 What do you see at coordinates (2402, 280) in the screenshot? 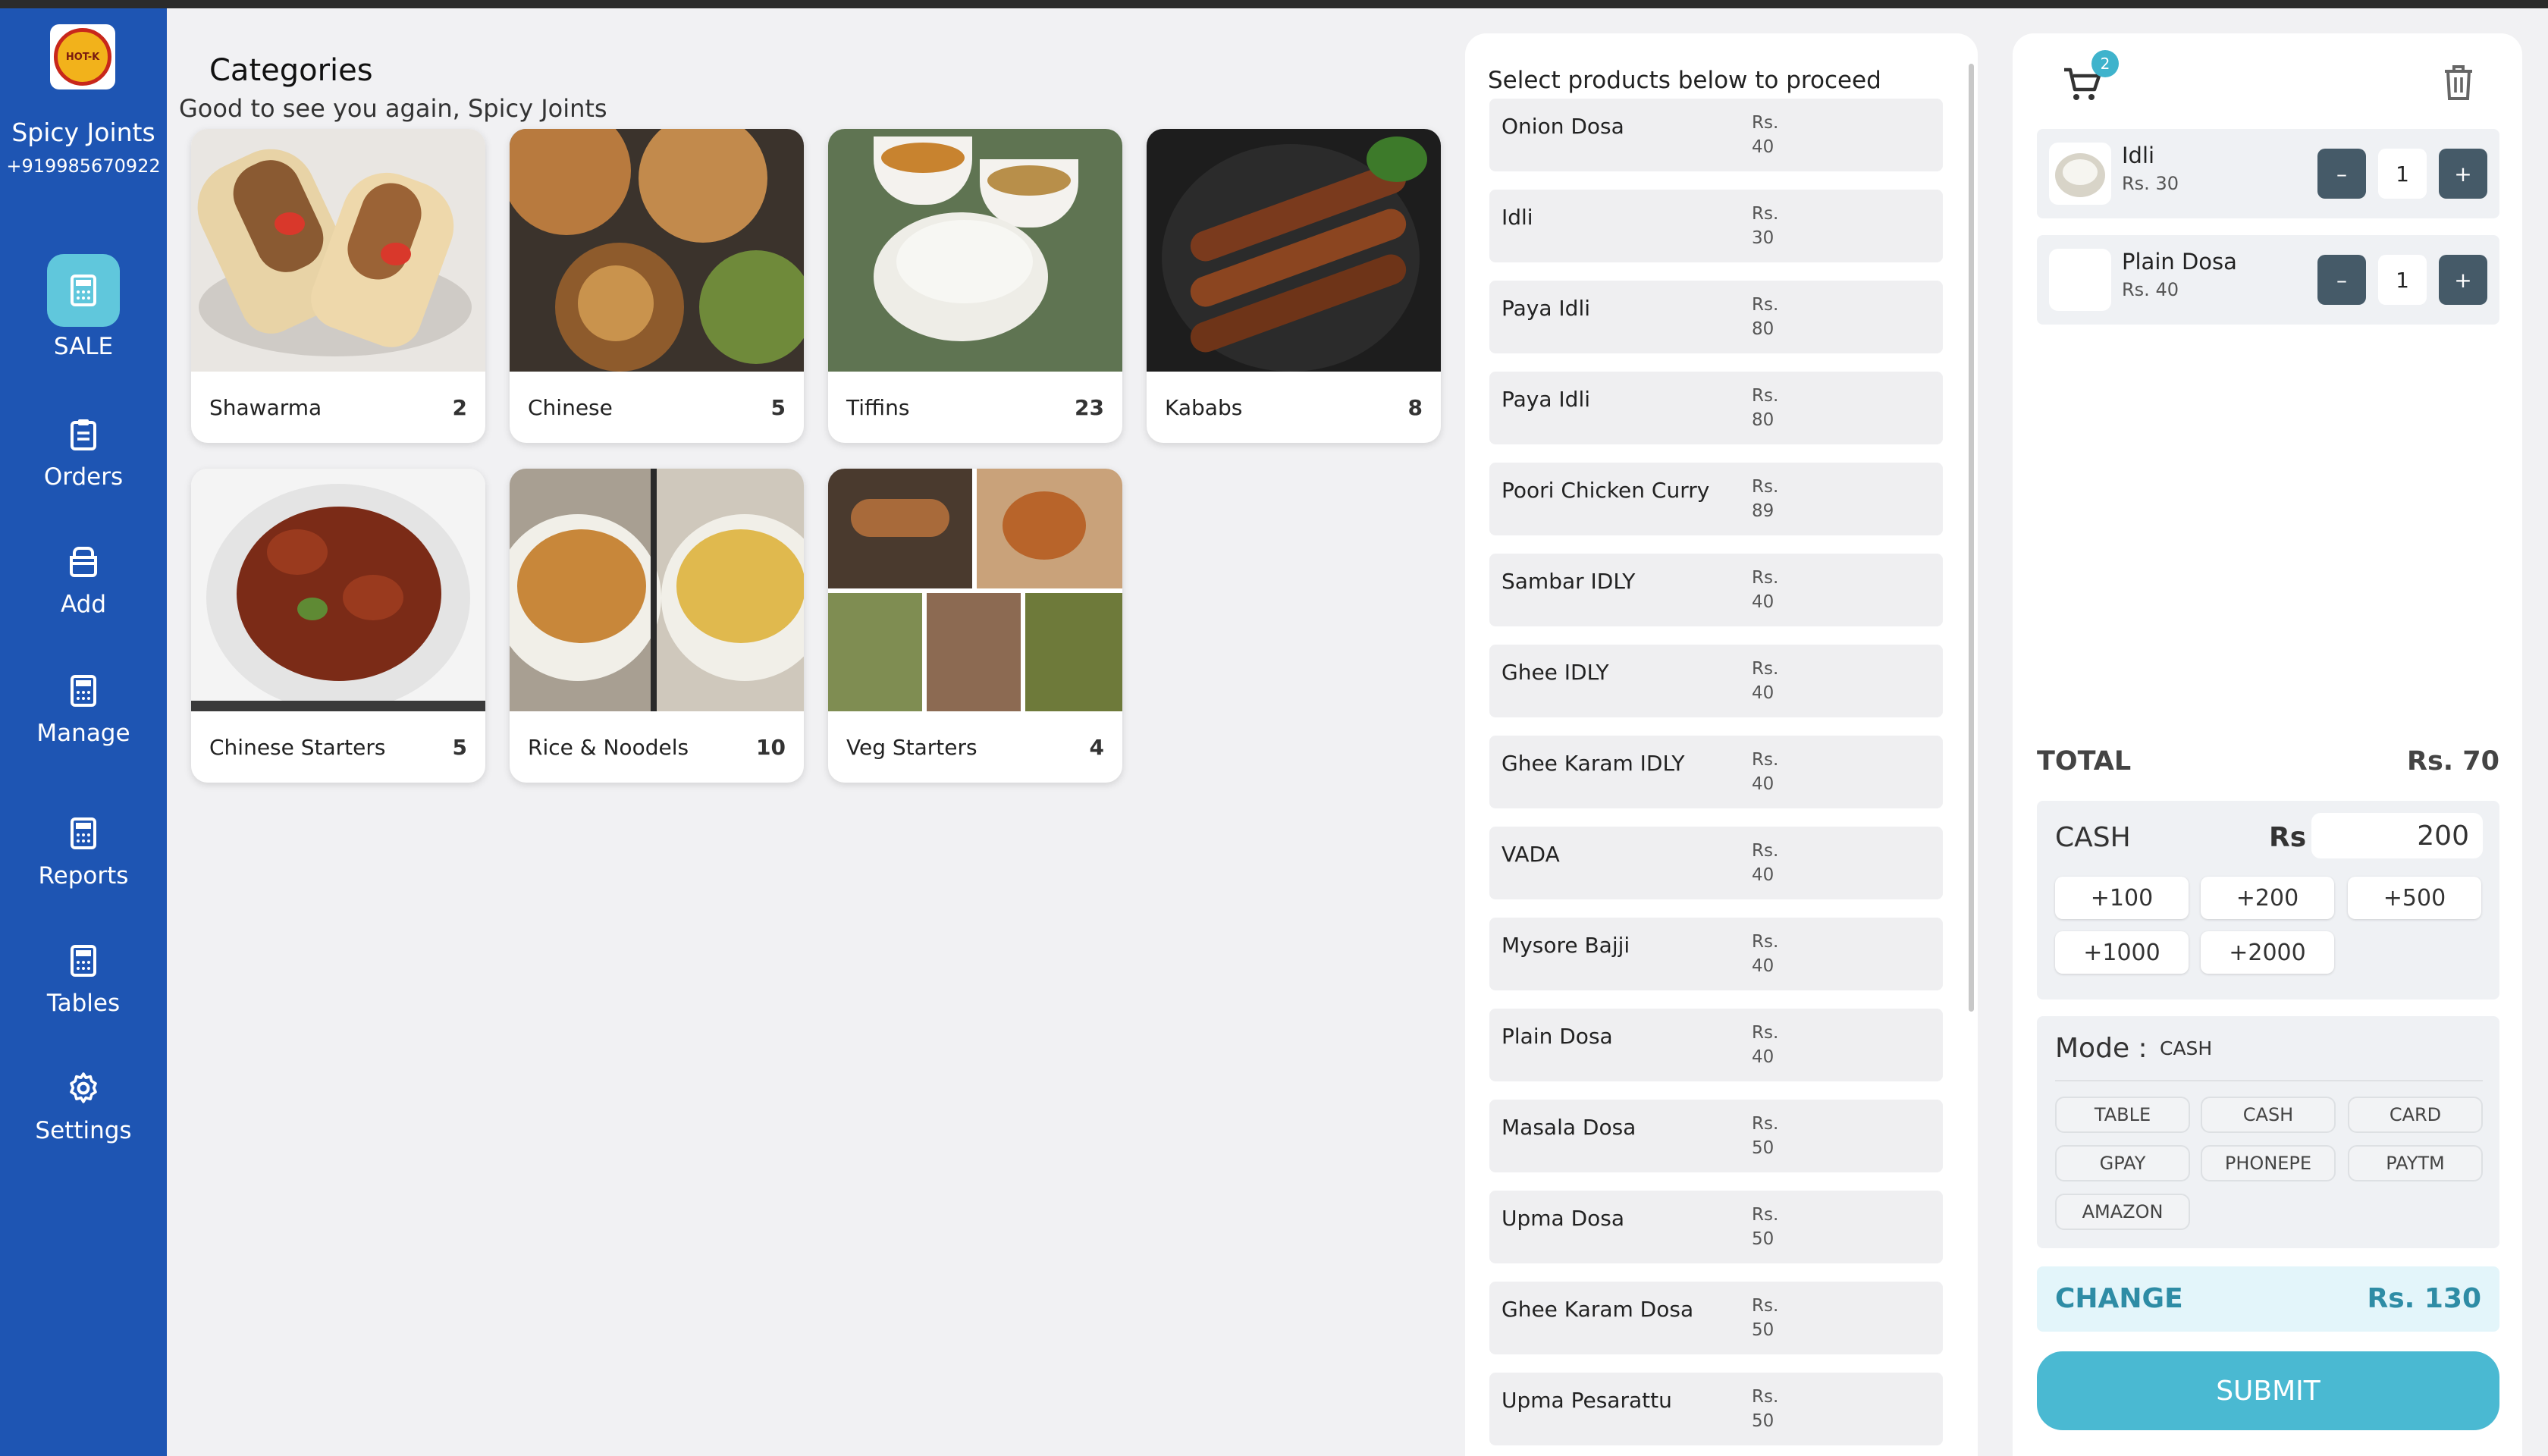
I see `quantity-value: 1` at bounding box center [2402, 280].